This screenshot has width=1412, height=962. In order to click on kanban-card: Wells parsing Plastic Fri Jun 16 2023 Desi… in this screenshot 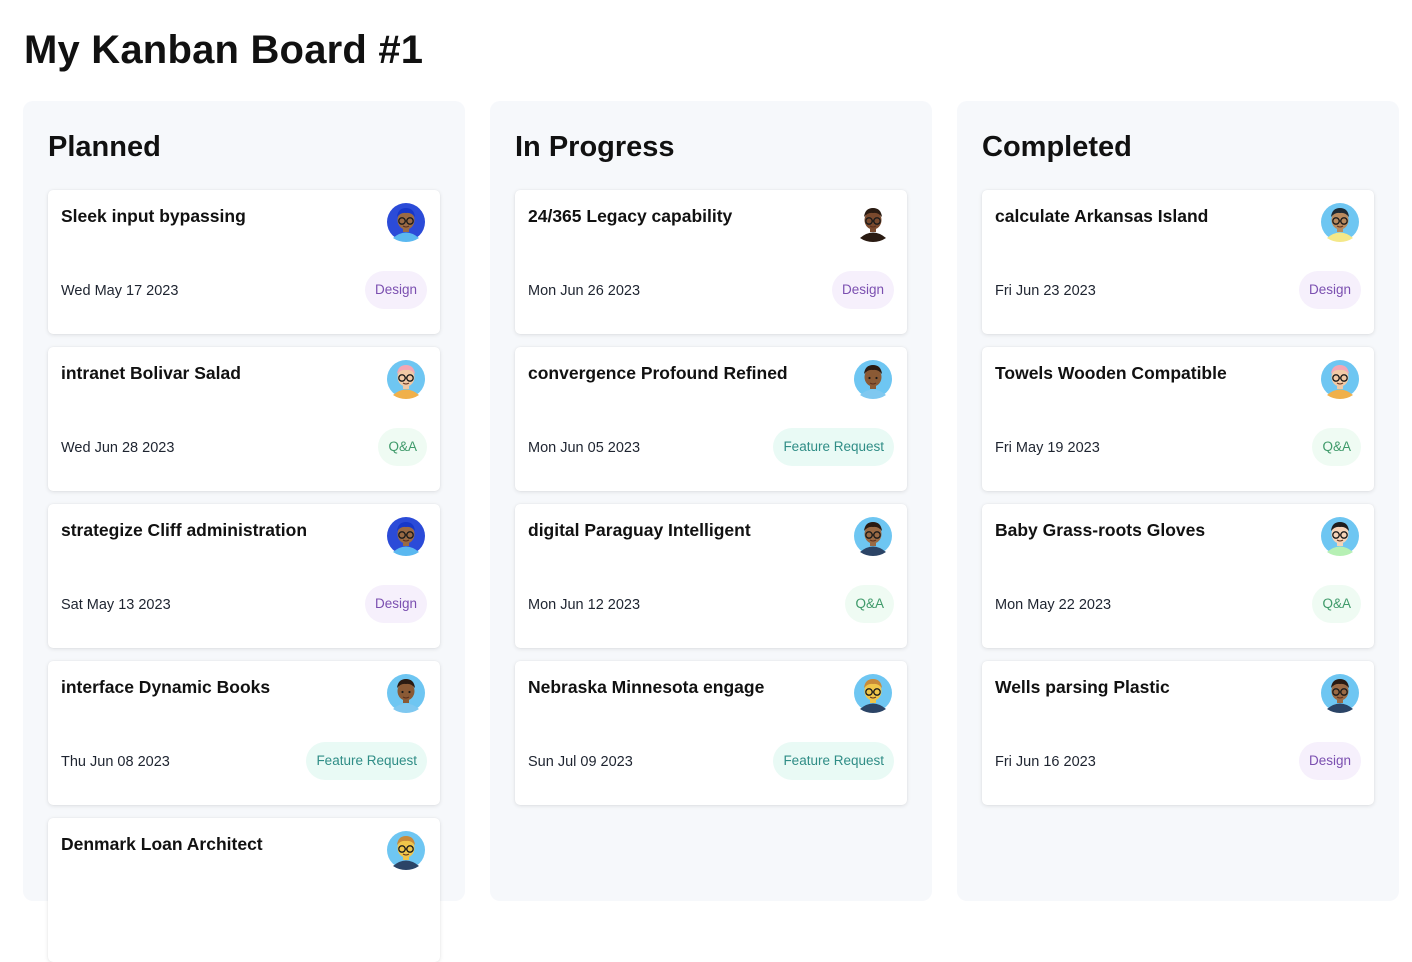, I will do `click(1178, 733)`.